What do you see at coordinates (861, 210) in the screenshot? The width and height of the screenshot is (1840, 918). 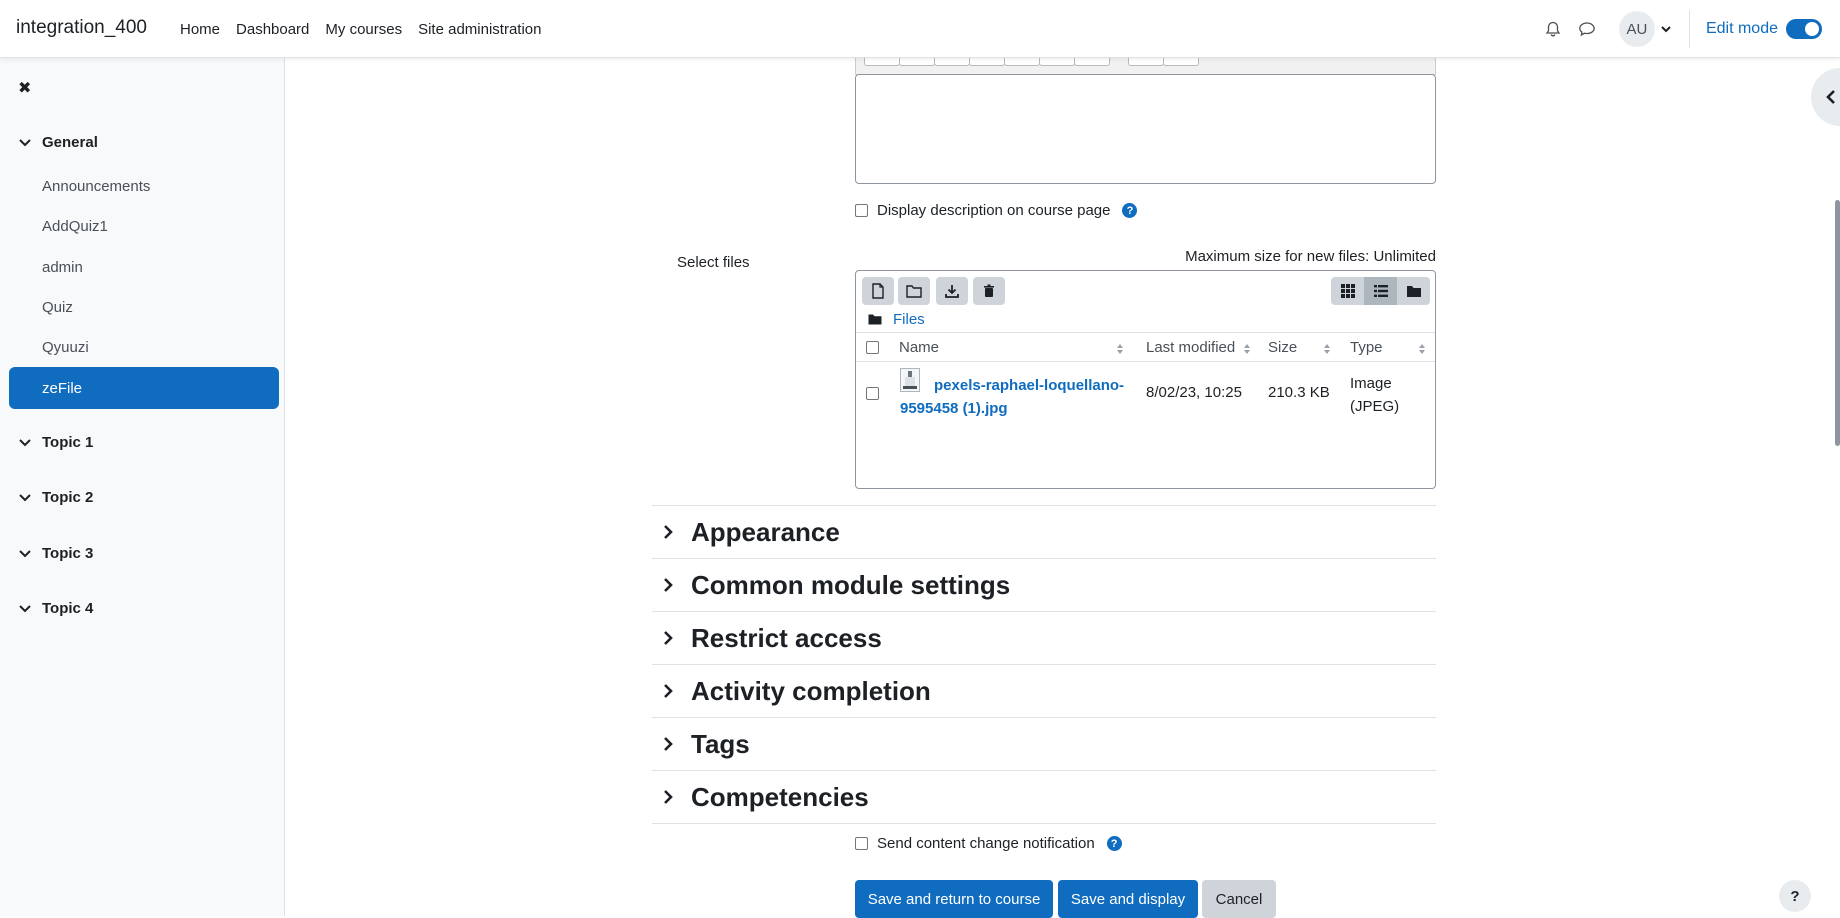 I see `display-description-checkbox` at bounding box center [861, 210].